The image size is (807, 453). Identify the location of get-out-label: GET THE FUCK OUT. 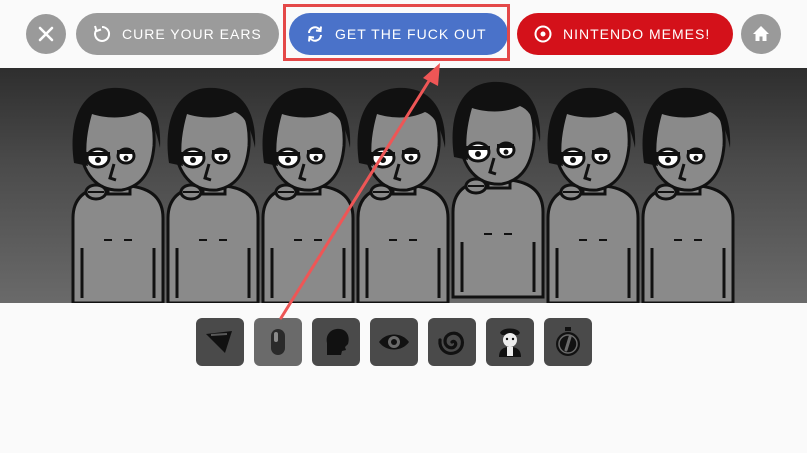
(411, 34).